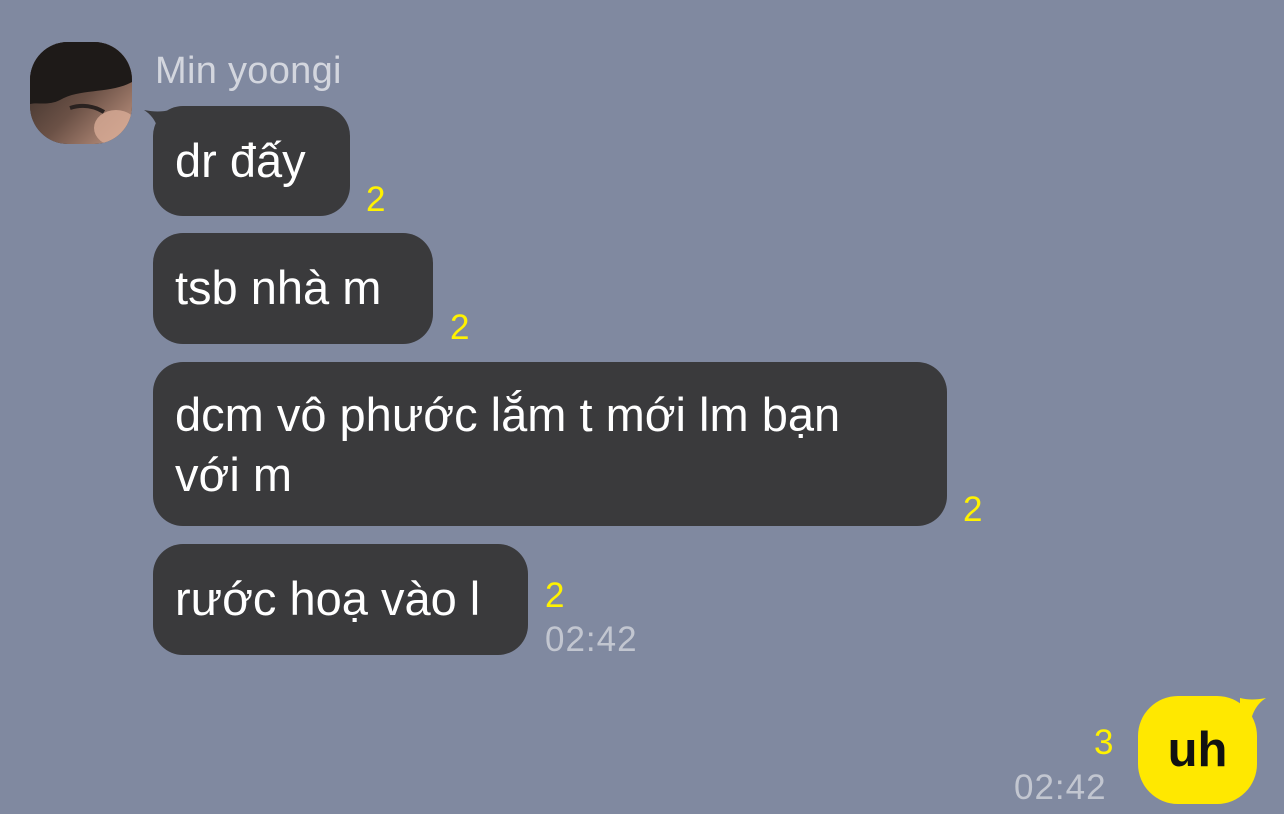 The image size is (1284, 814). What do you see at coordinates (508, 444) in the screenshot?
I see `message-text: dcm vô phước lắm t mới lm bạn với m` at bounding box center [508, 444].